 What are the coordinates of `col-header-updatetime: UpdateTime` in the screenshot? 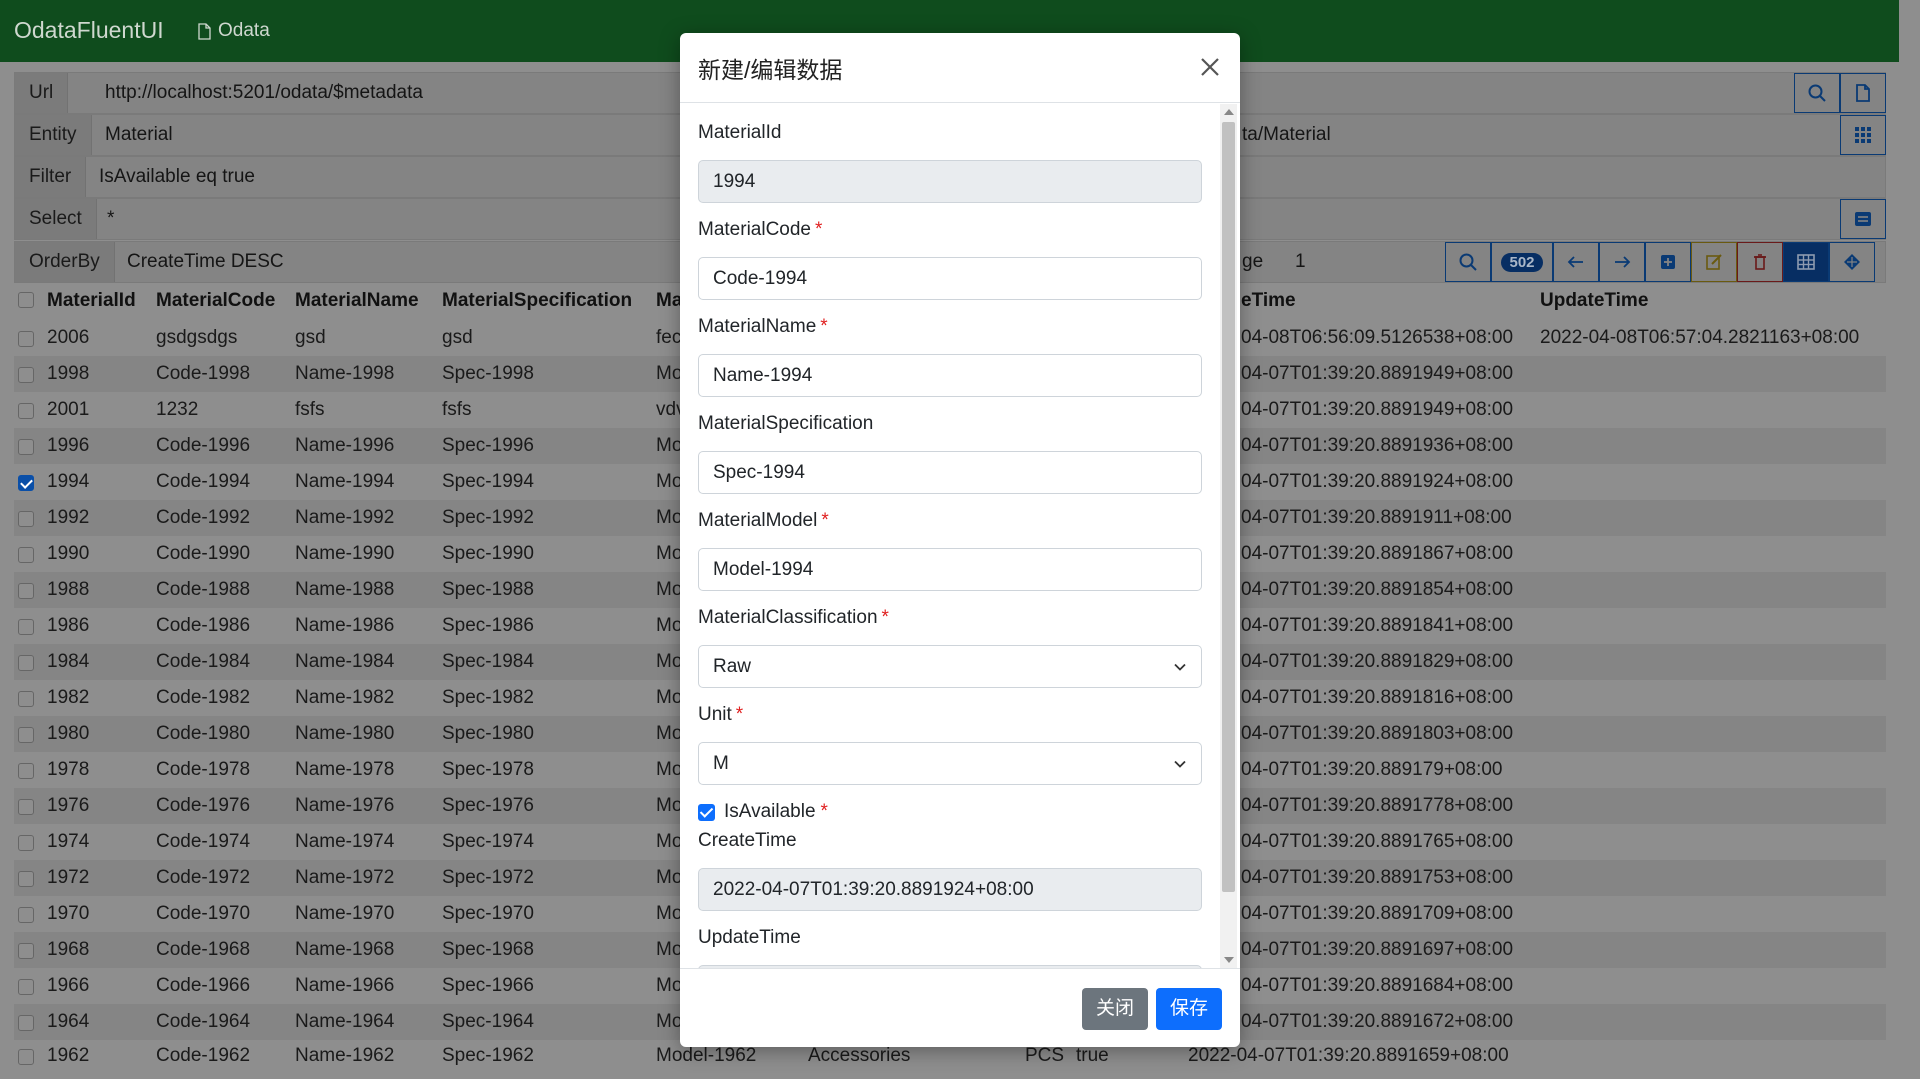 It's located at (1594, 301).